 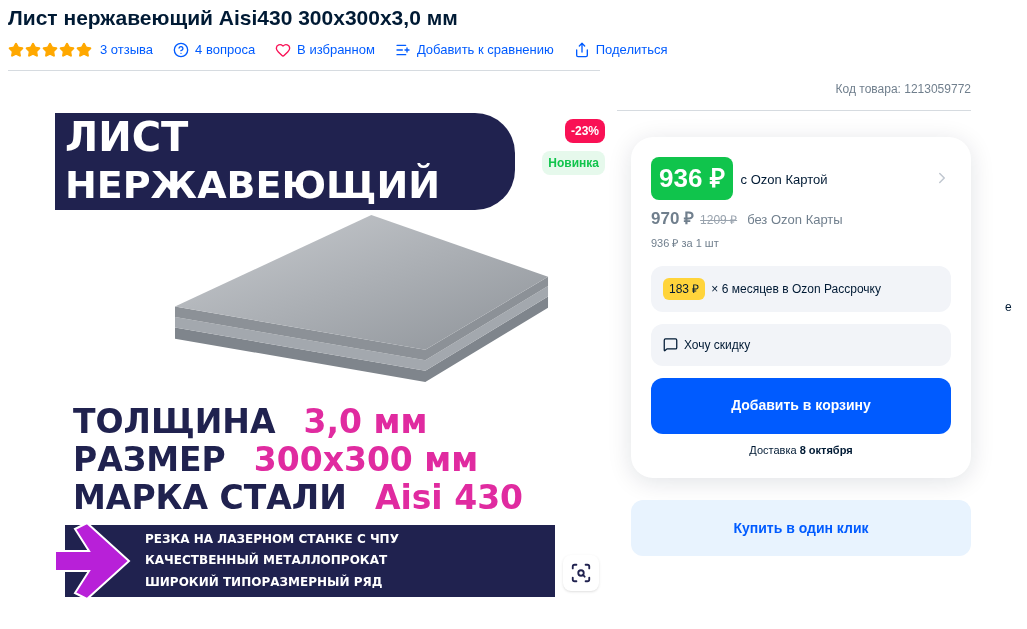 I want to click on spec-name: МАРКА СТАЛИ, so click(x=210, y=497).